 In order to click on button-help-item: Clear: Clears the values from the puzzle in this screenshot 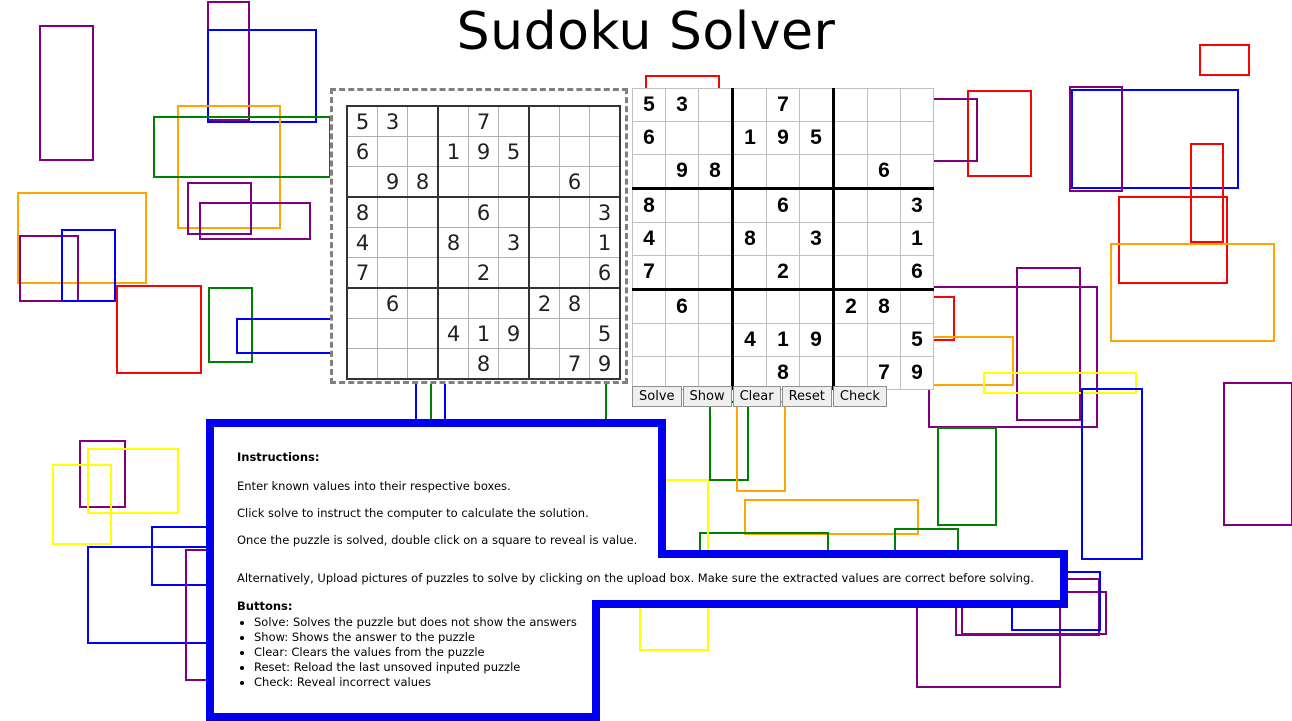, I will do `click(415, 652)`.